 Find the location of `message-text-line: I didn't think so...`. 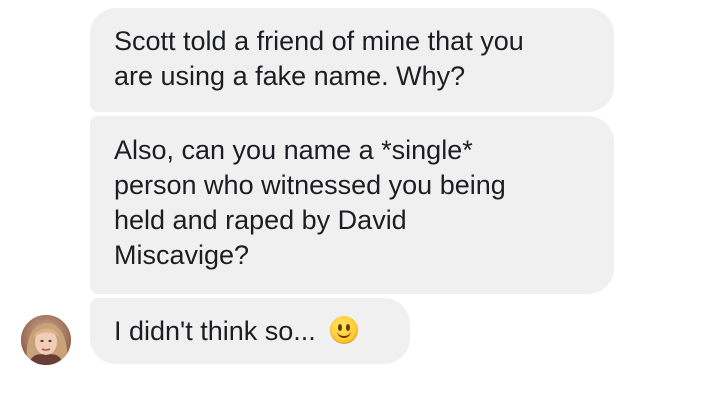

message-text-line: I didn't think so... is located at coordinates (215, 331).